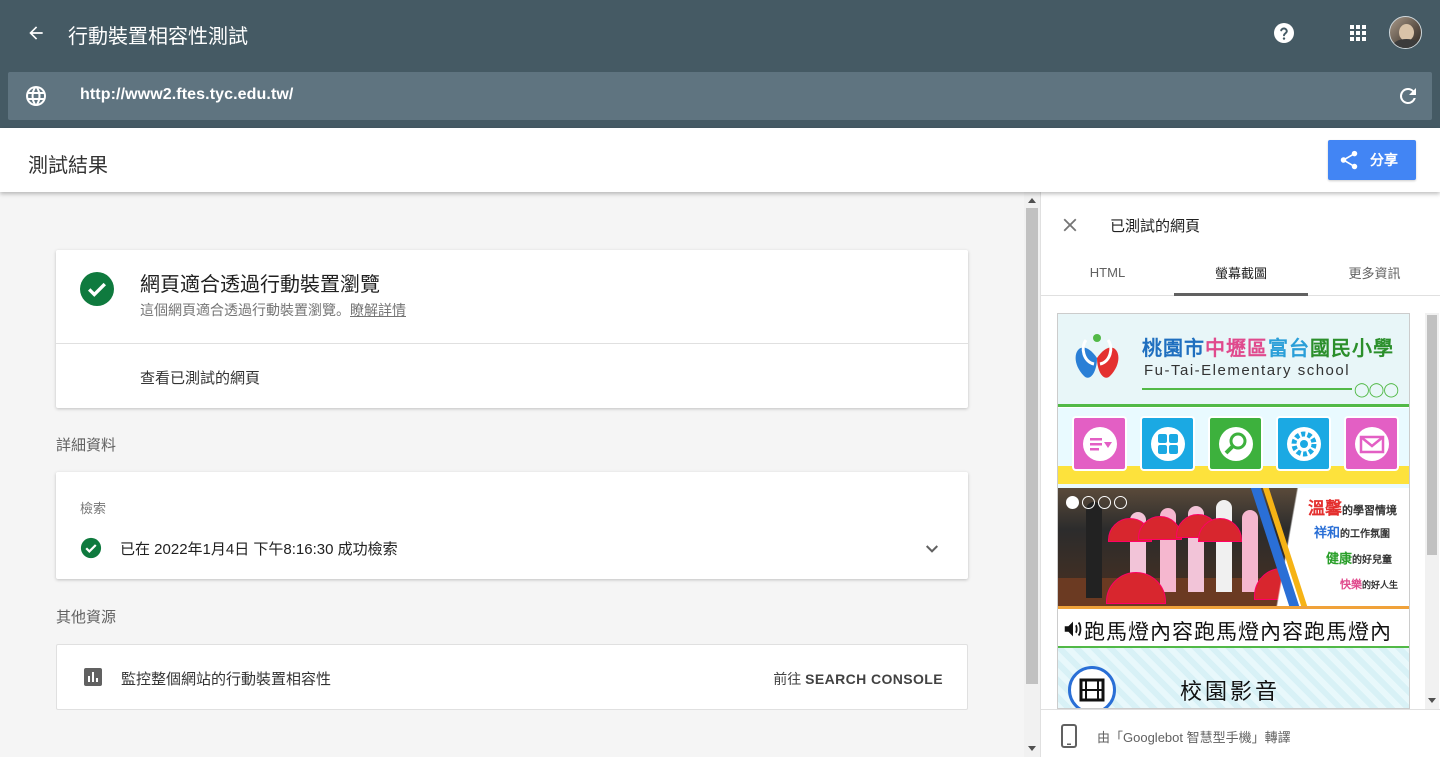  What do you see at coordinates (1241, 294) in the screenshot?
I see `active-tab-indicator` at bounding box center [1241, 294].